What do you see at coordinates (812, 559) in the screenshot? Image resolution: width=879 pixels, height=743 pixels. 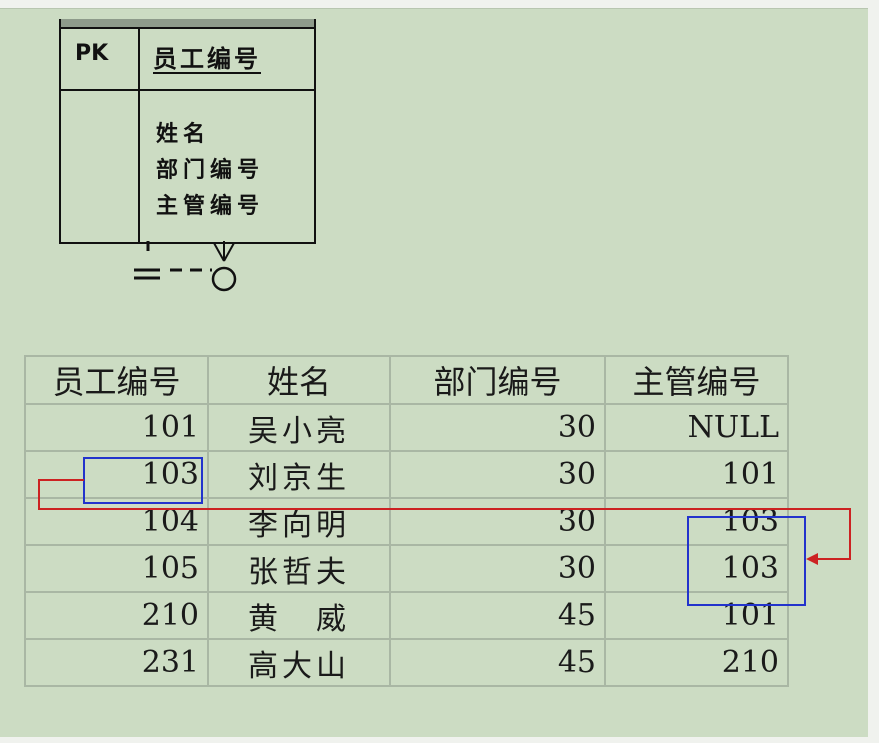 I see `reference-arrowhead` at bounding box center [812, 559].